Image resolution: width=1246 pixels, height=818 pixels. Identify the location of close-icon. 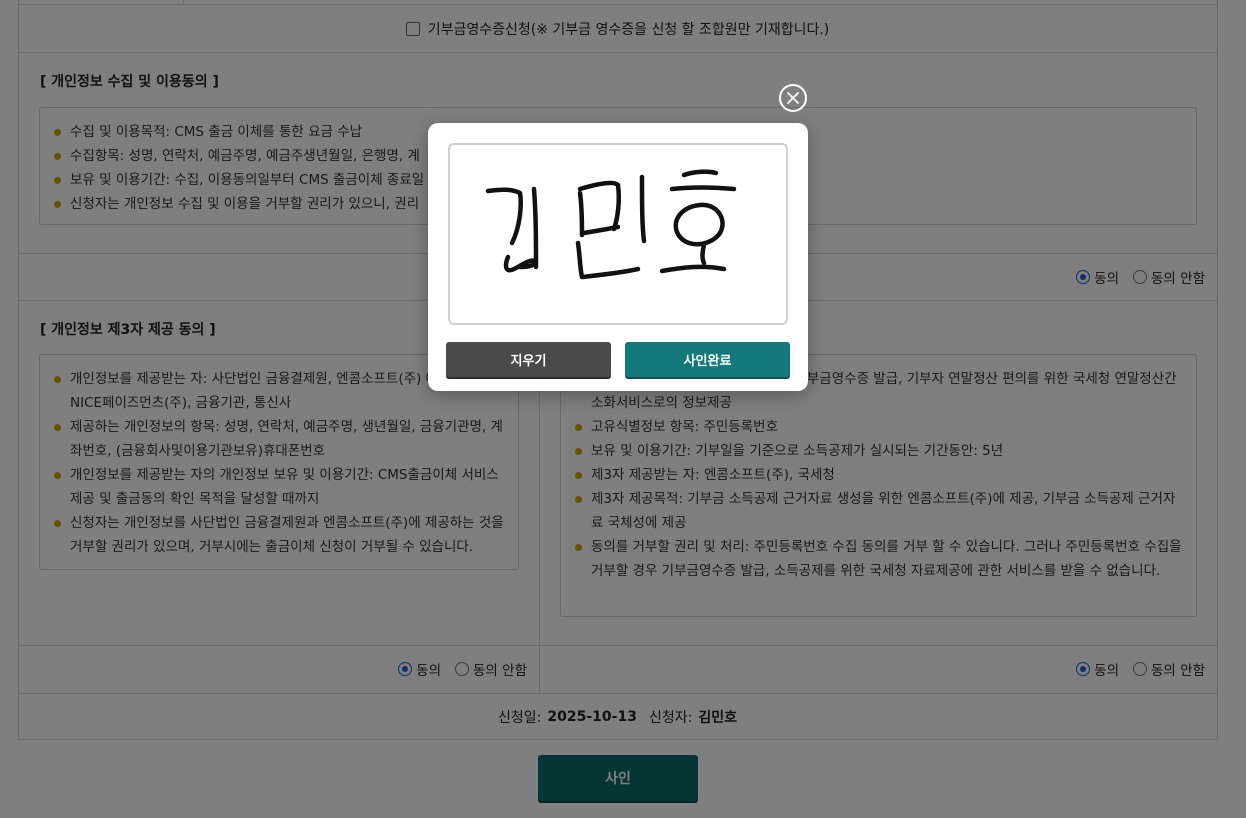
(793, 98).